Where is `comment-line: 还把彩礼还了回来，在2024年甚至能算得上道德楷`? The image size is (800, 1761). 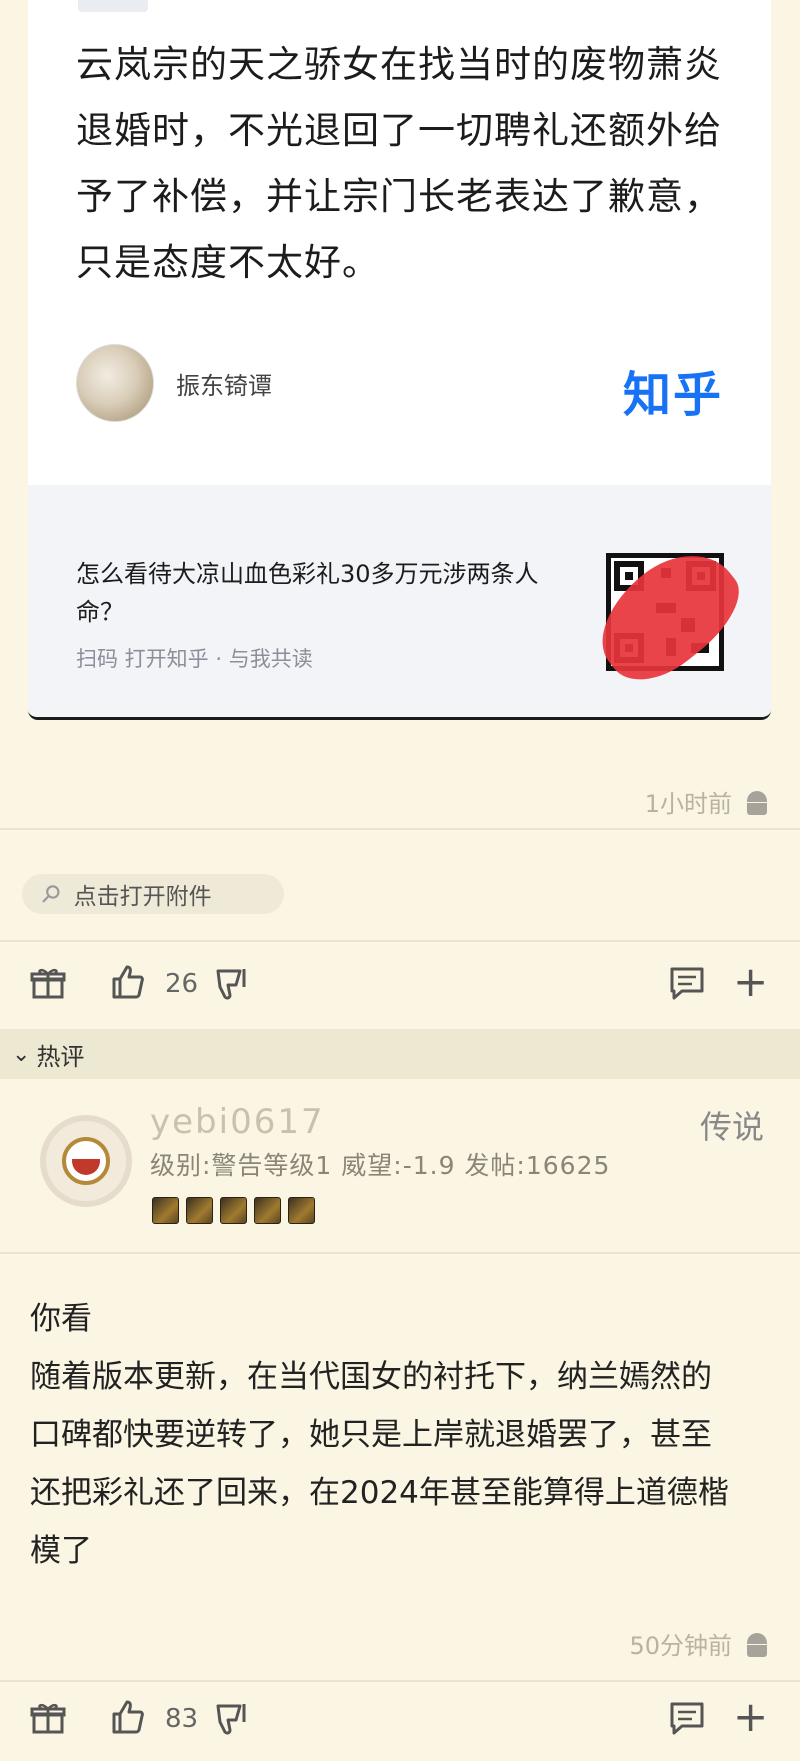 comment-line: 还把彩礼还了回来，在2024年甚至能算得上道德楷 is located at coordinates (379, 1493).